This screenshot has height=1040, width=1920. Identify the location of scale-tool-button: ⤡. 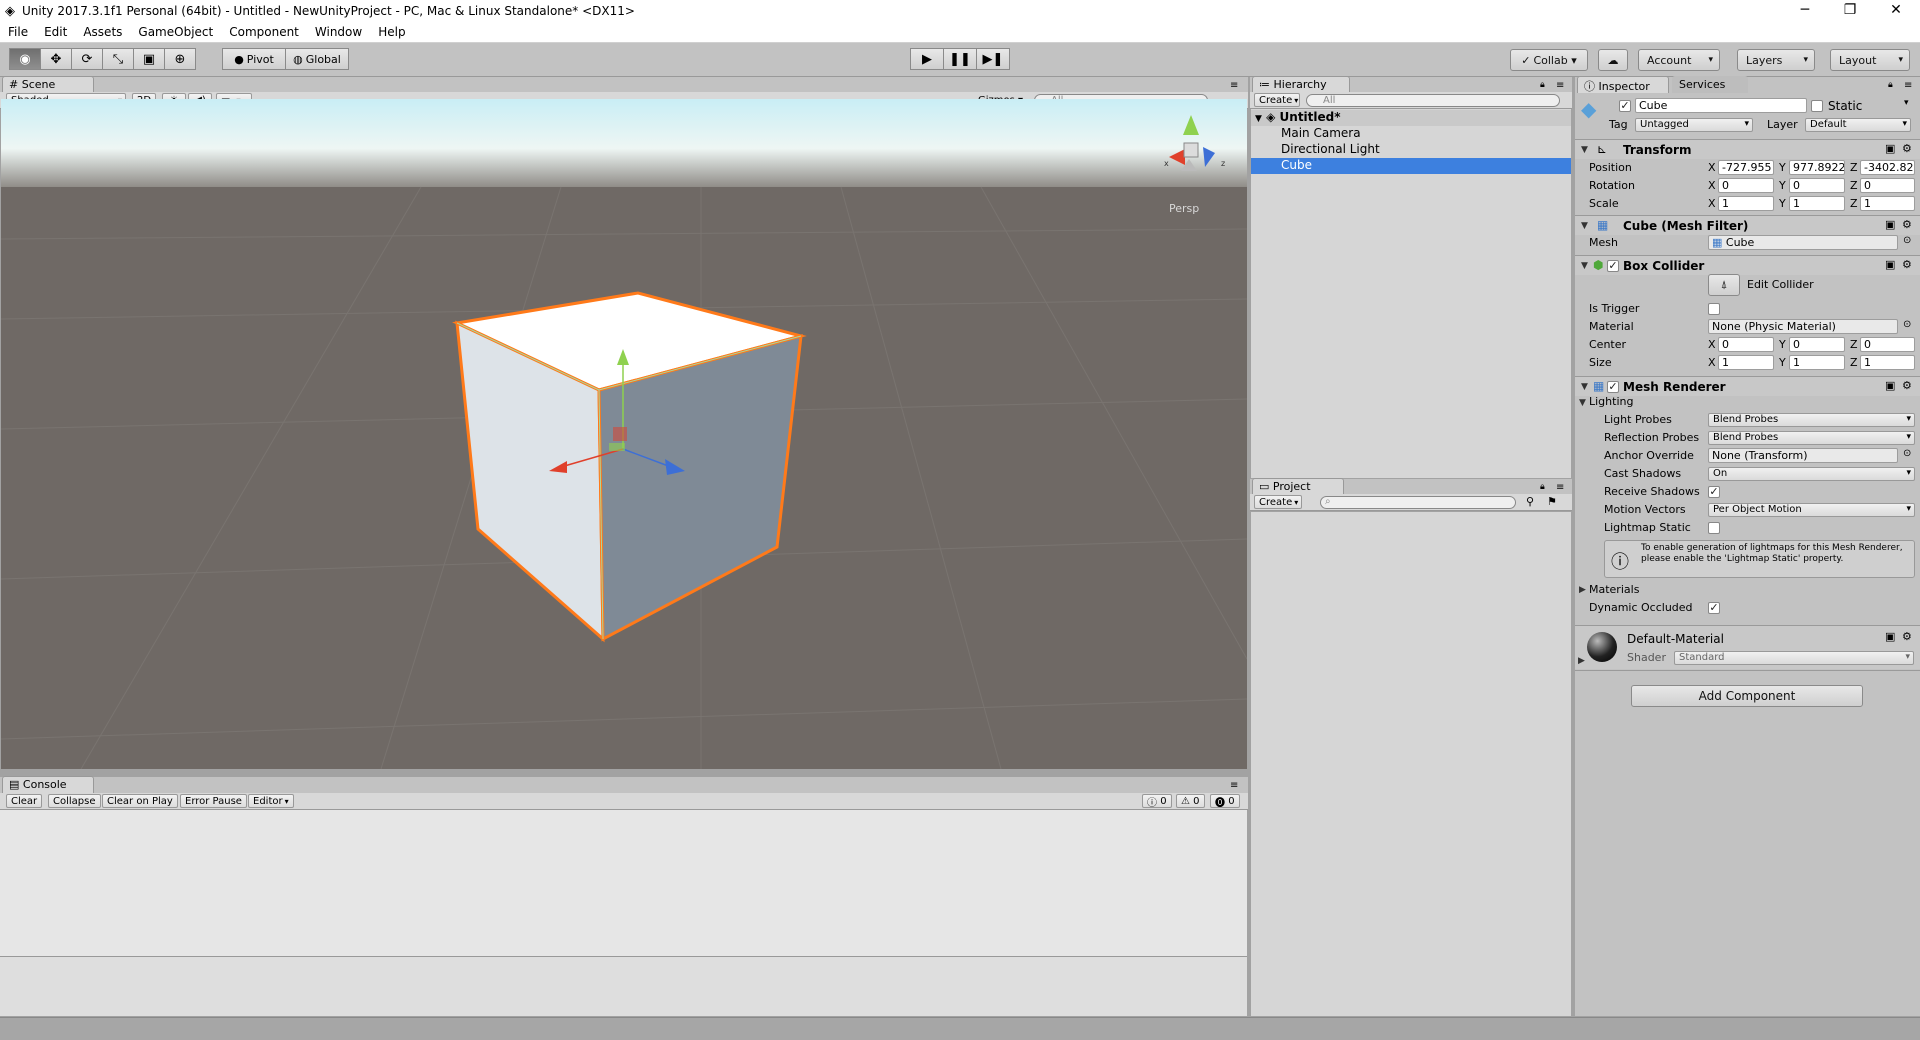
(118, 59).